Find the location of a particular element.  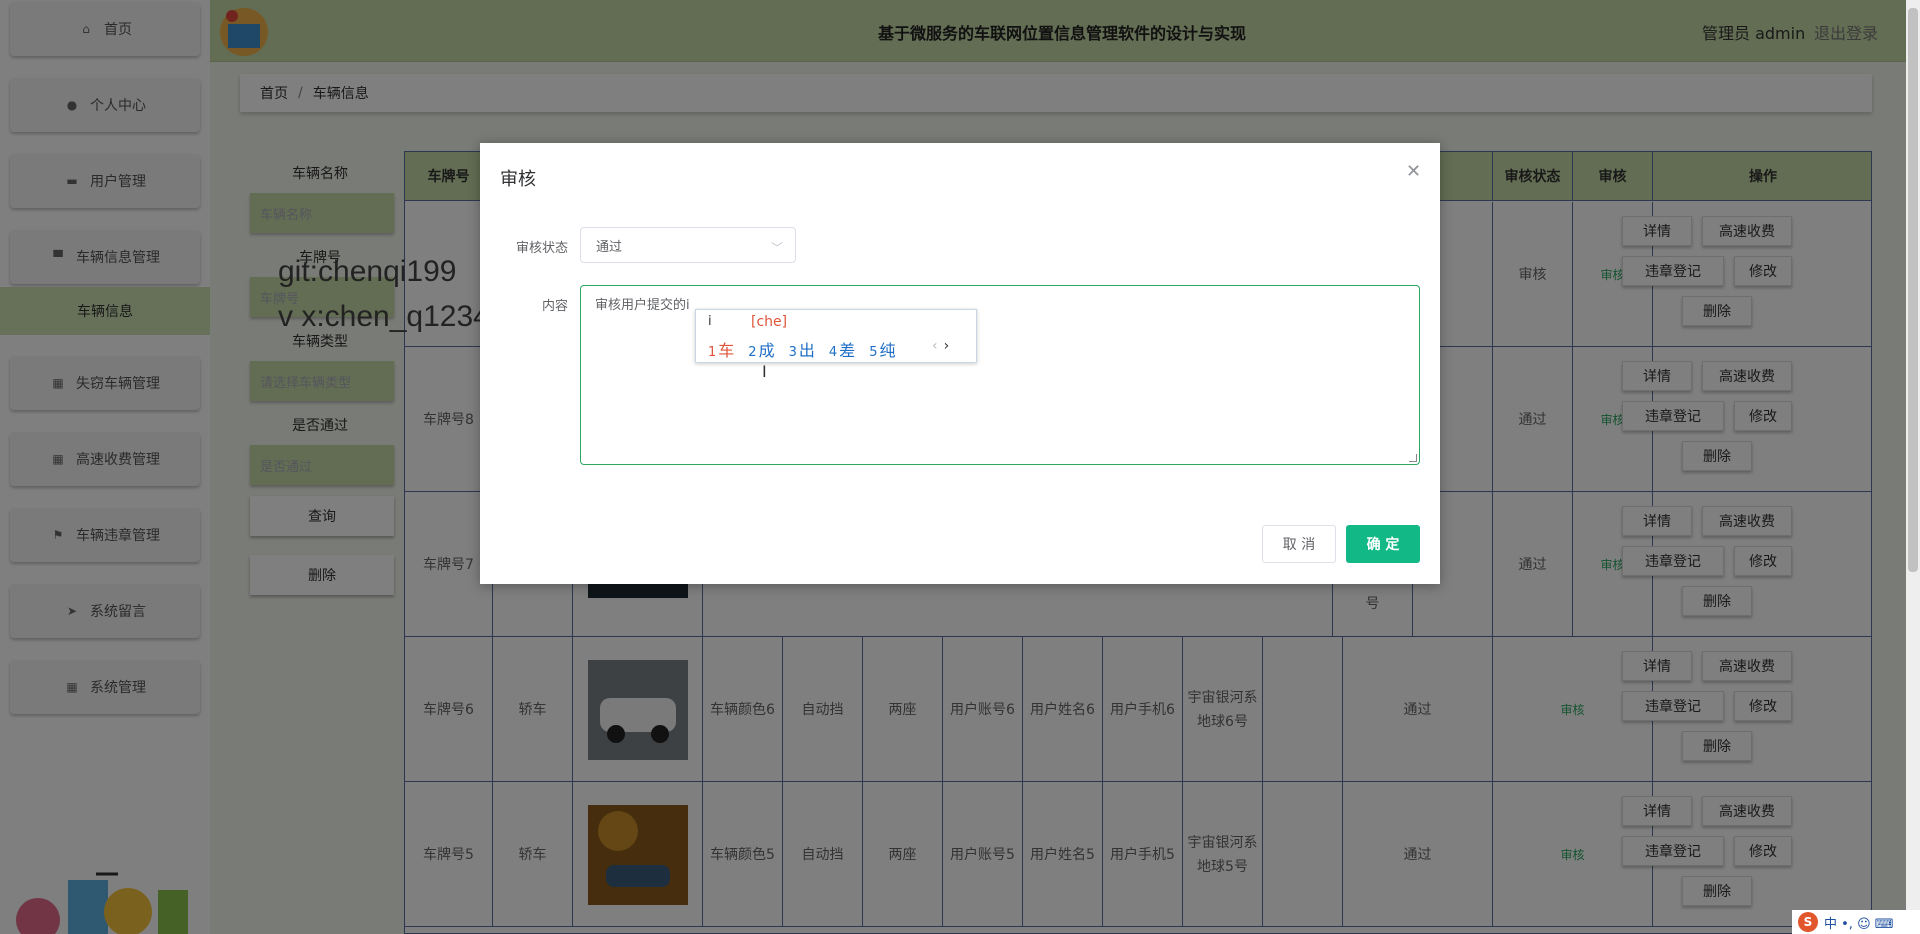

ime-candidate: 3出 is located at coordinates (802, 349).